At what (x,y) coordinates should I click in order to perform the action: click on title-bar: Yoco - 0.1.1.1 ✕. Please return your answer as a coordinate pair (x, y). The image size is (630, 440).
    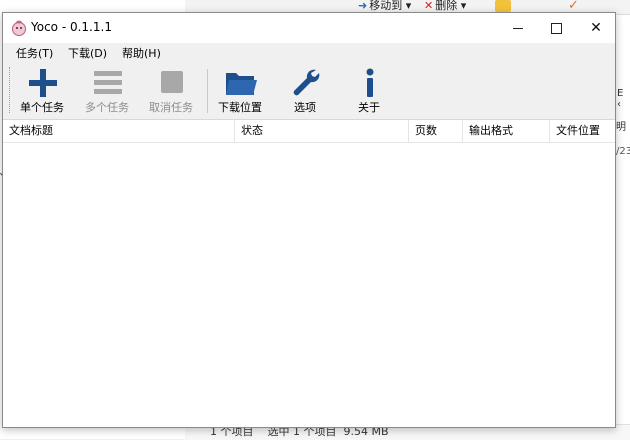
    Looking at the image, I should click on (309, 28).